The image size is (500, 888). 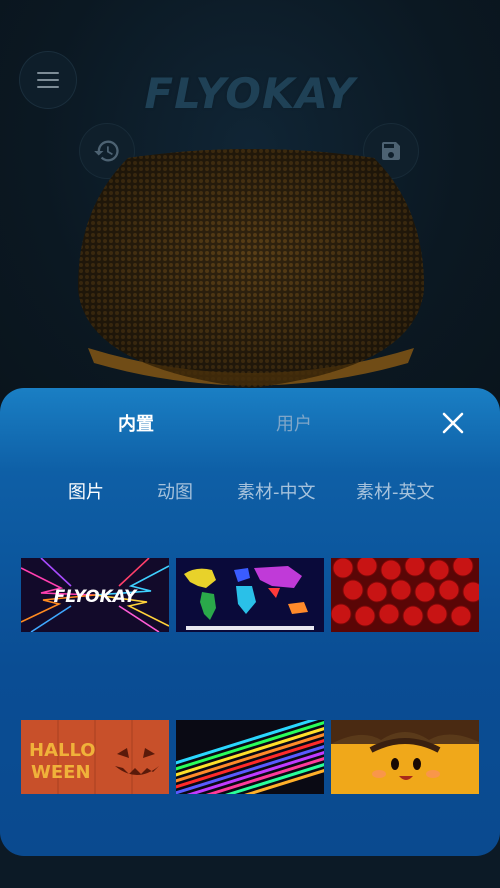 What do you see at coordinates (175, 491) in the screenshot?
I see `subtab-animations: 动图` at bounding box center [175, 491].